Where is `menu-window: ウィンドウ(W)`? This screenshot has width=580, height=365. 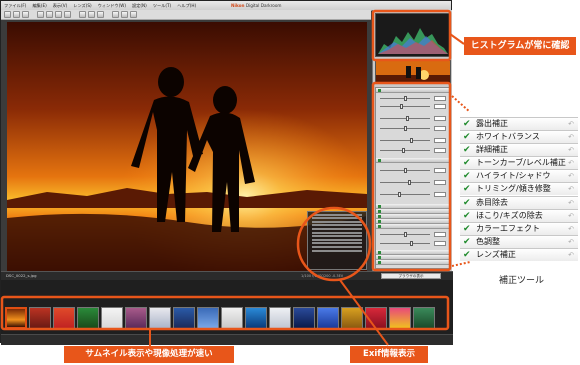
menu-window: ウィンドウ(W) is located at coordinates (112, 5).